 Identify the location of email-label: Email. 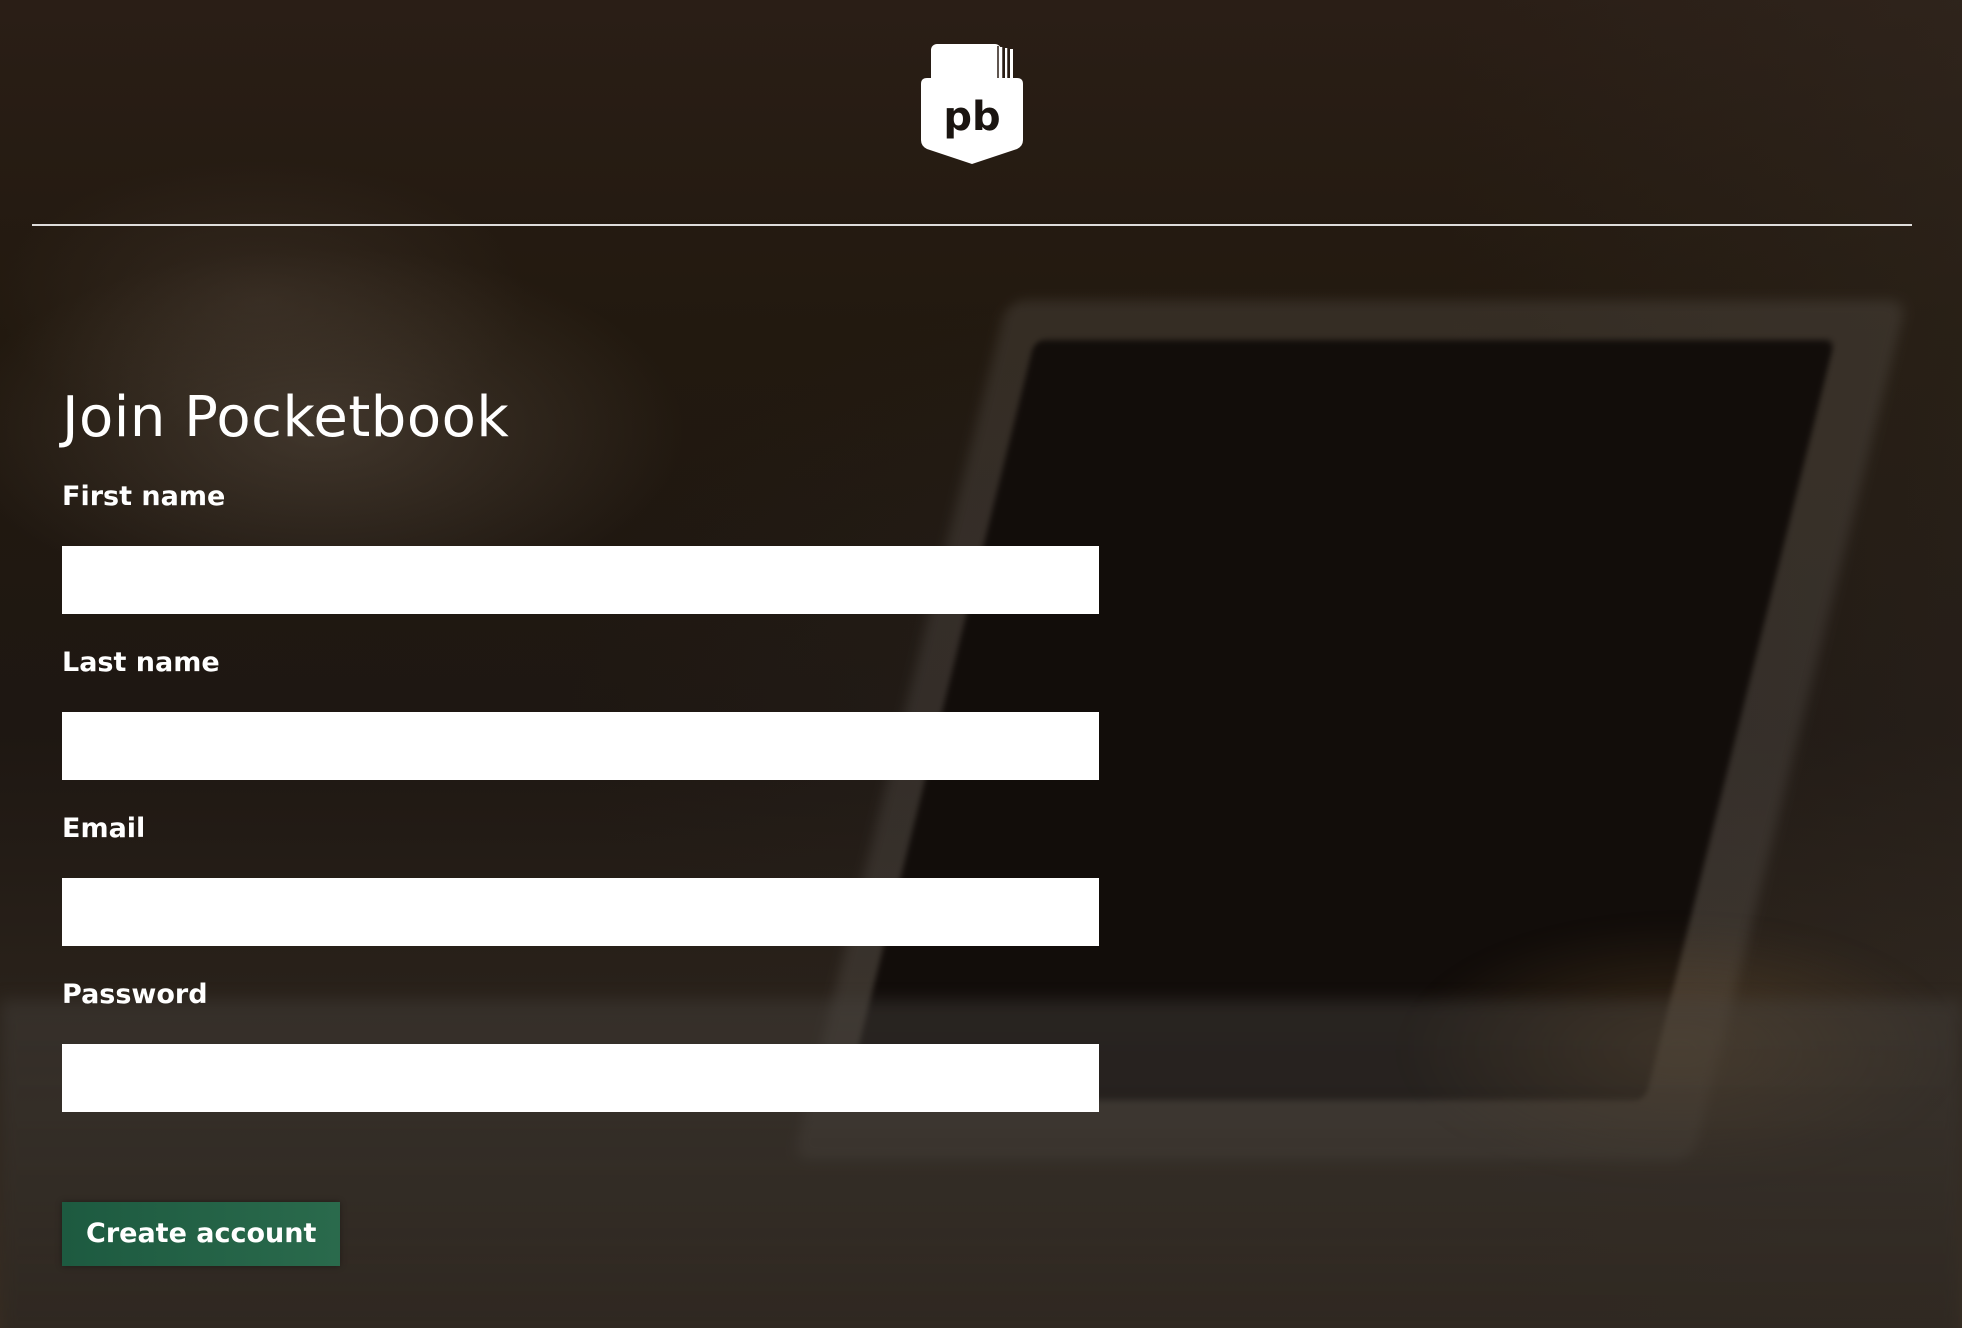
(104, 828).